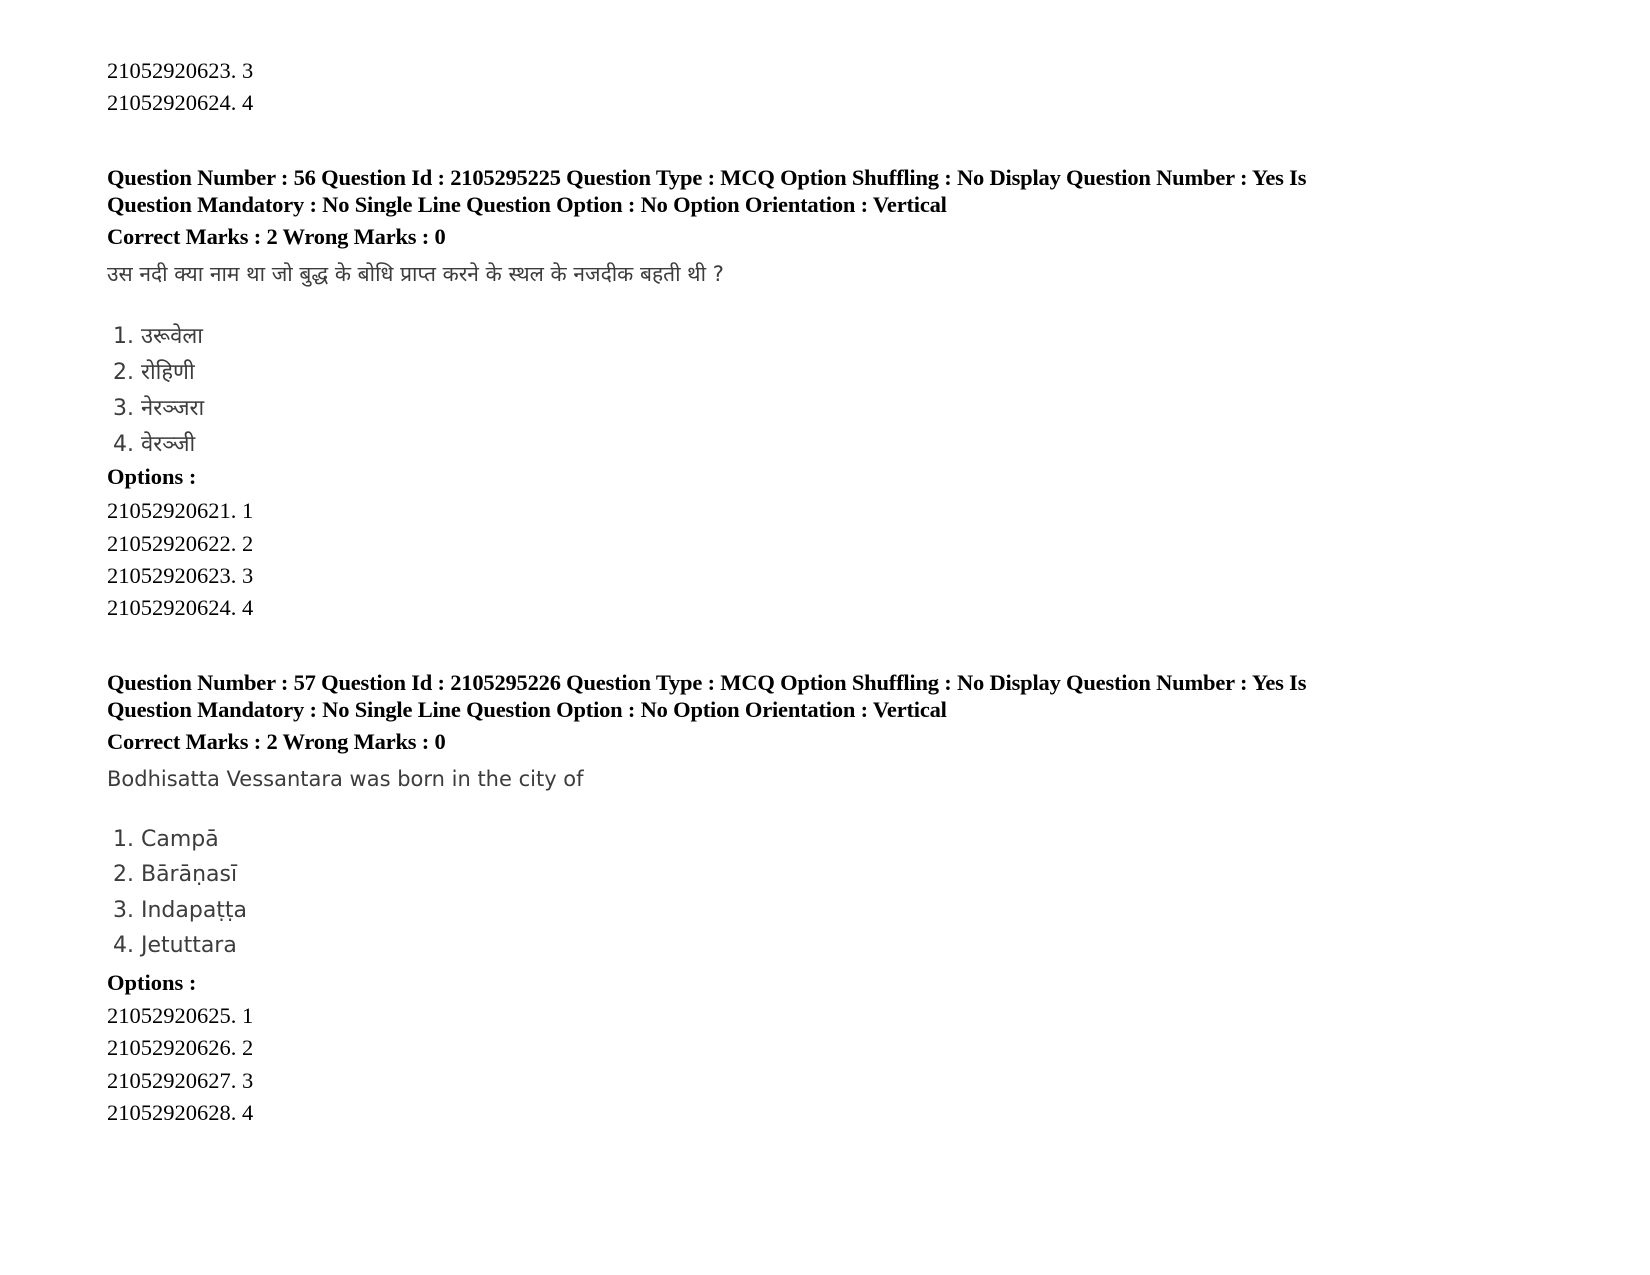 This screenshot has height=1275, width=1650. What do you see at coordinates (154, 372) in the screenshot?
I see `answer-choice: 2. रोहिणी` at bounding box center [154, 372].